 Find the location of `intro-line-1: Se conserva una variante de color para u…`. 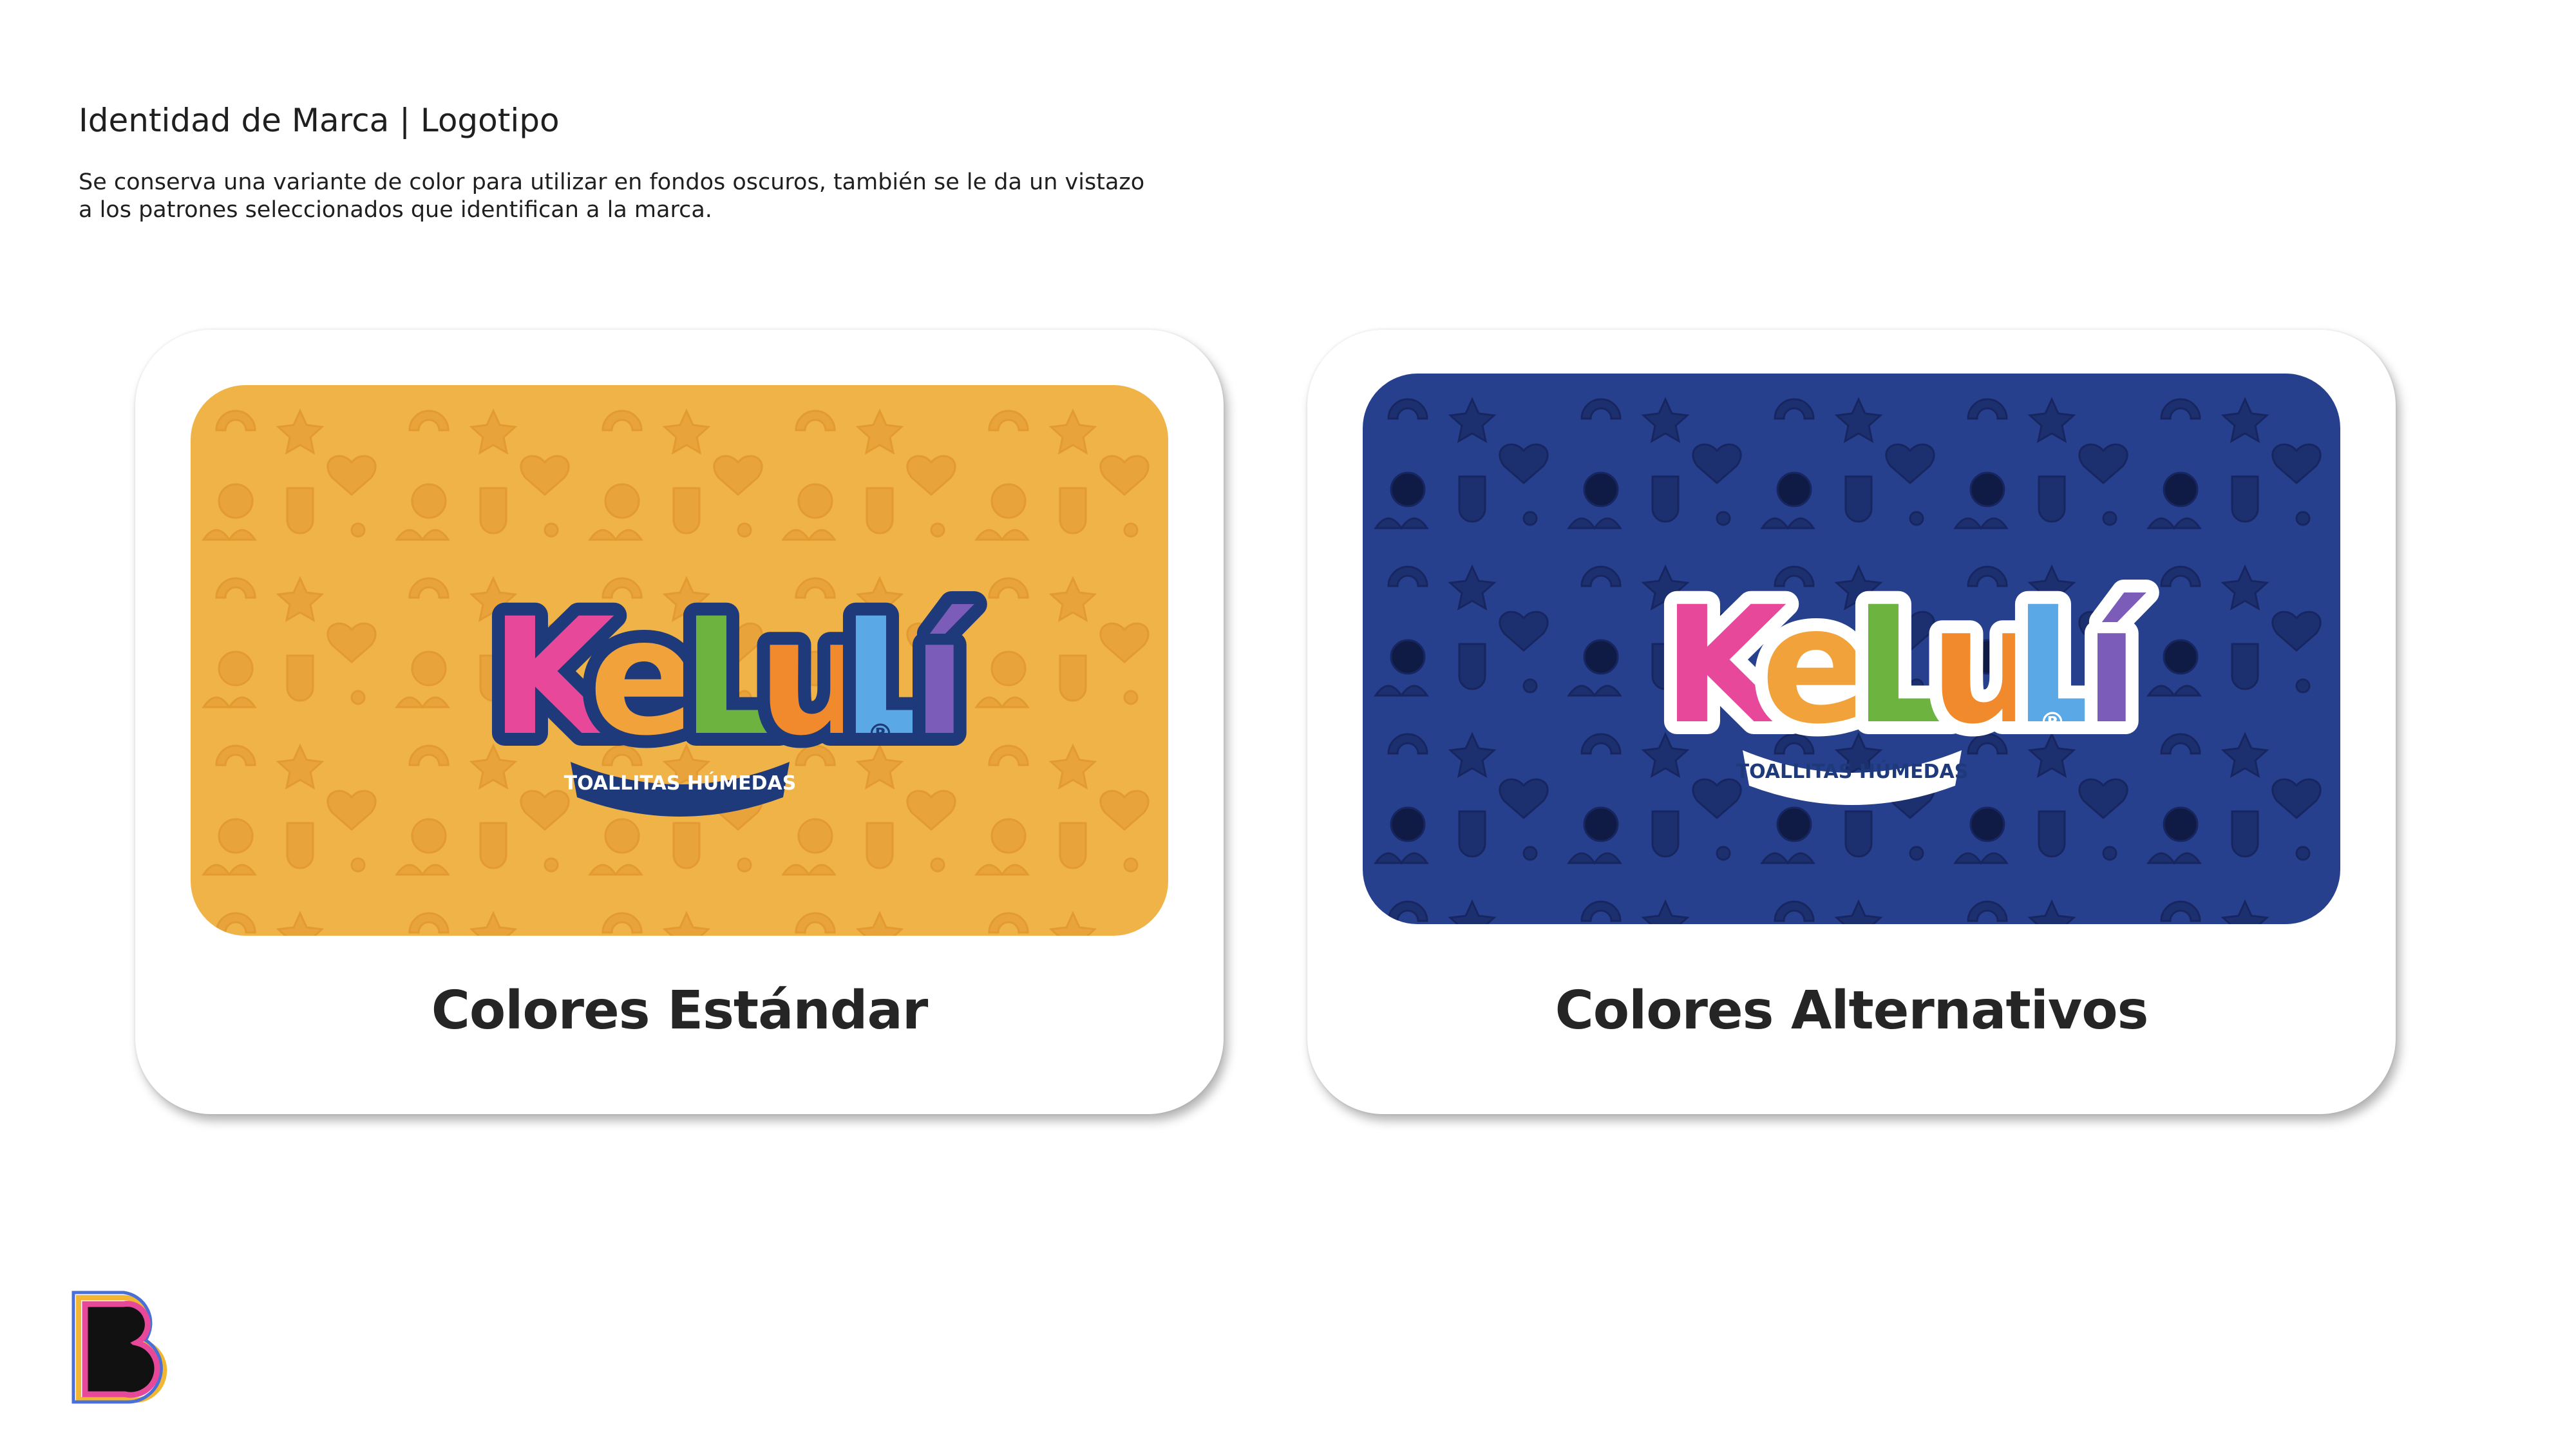

intro-line-1: Se conserva una variante de color para u… is located at coordinates (612, 182).